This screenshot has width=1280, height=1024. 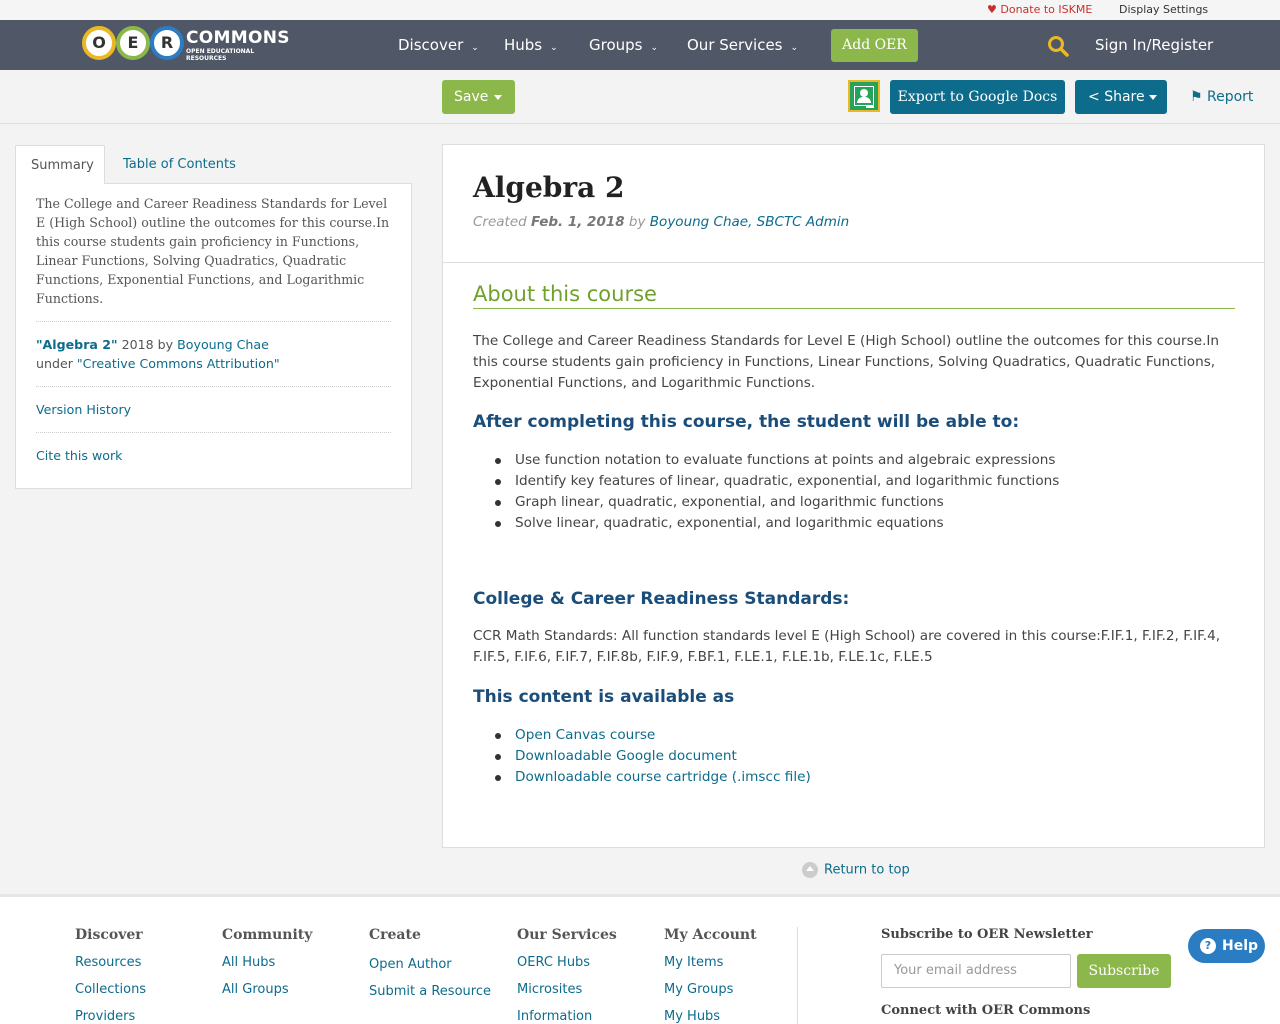 I want to click on oer-commons-logo: O E R COMMONS OPEN EDUCATIONAL RESOURCES, so click(x=186, y=44).